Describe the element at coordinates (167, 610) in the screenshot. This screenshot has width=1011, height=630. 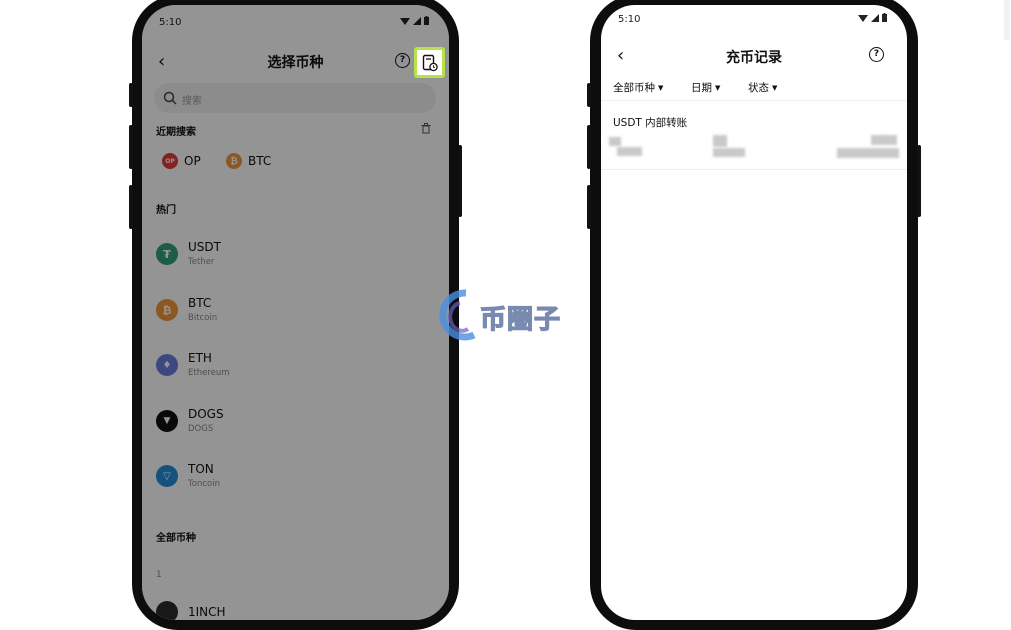
I see `1inch-coin-icon` at that location.